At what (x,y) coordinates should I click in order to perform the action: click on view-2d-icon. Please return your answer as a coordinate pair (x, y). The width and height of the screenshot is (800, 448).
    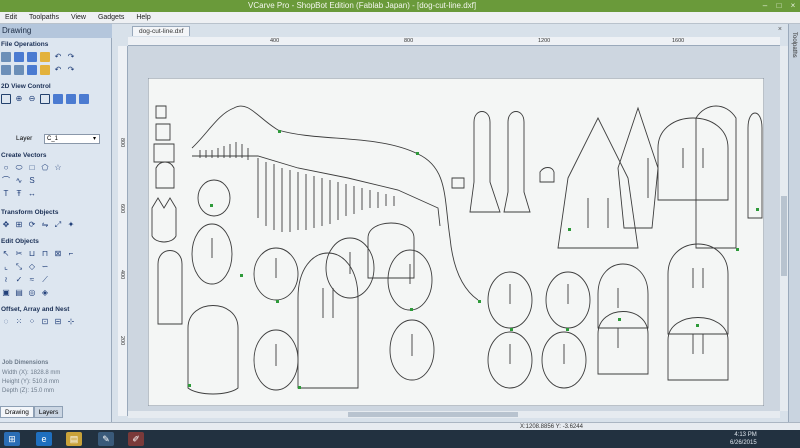
    Looking at the image, I should click on (71, 99).